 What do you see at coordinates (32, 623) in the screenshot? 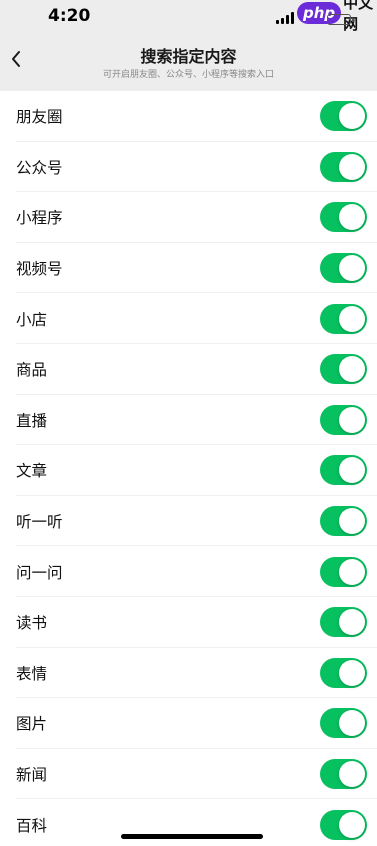
I see `settings-row-label: 读书` at bounding box center [32, 623].